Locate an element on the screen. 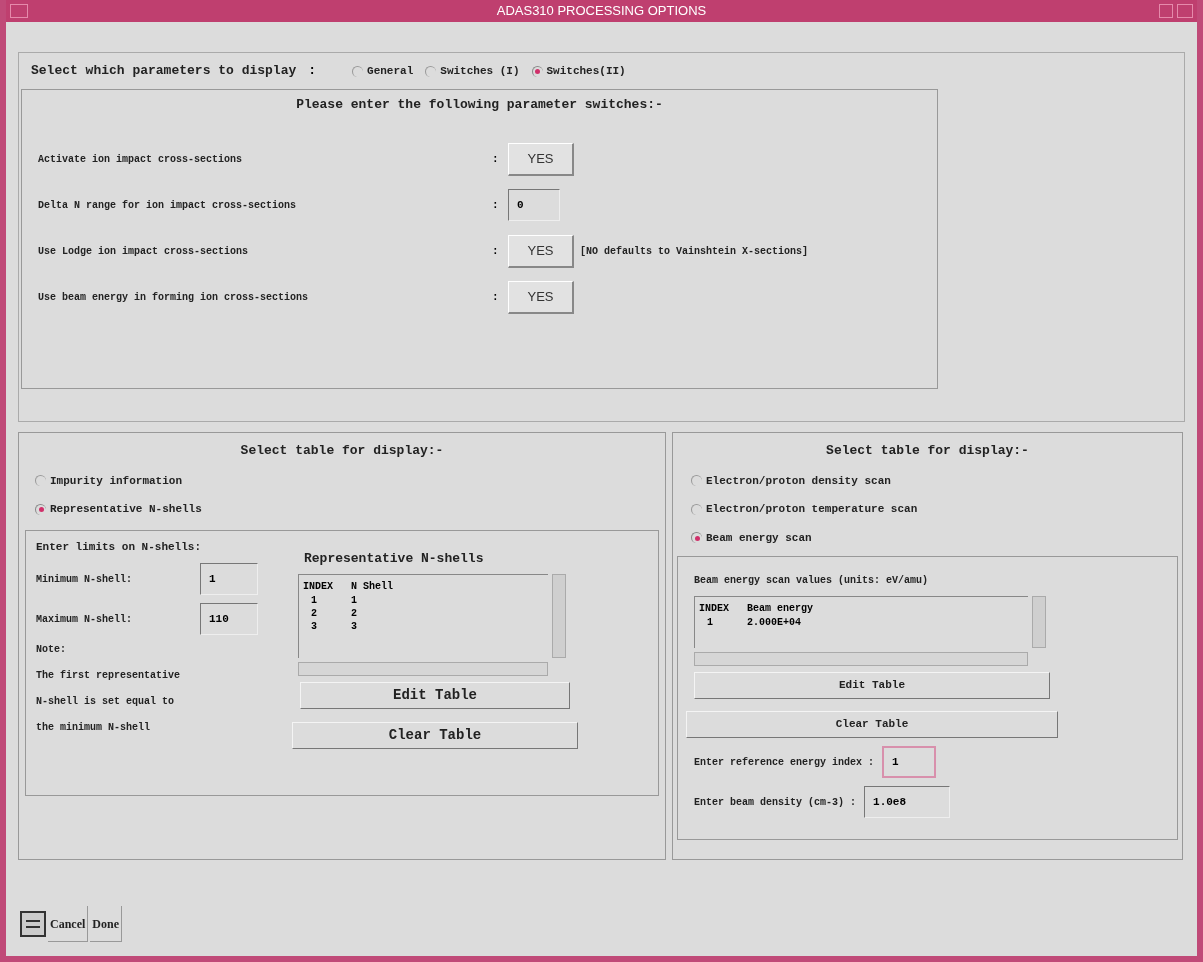 The image size is (1203, 962). radio-label: Beam energy scan is located at coordinates (759, 538).